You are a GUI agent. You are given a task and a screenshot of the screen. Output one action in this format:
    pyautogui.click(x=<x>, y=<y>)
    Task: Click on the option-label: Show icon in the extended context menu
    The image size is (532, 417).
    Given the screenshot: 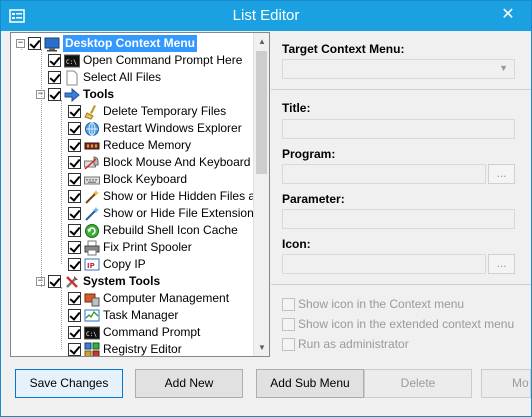 What is the action you would take?
    pyautogui.click(x=406, y=324)
    